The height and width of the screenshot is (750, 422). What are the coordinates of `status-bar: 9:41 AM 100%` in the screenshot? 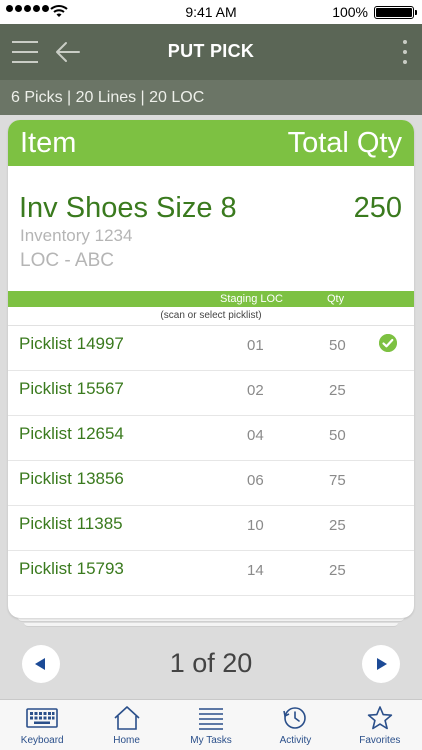 It's located at (211, 12).